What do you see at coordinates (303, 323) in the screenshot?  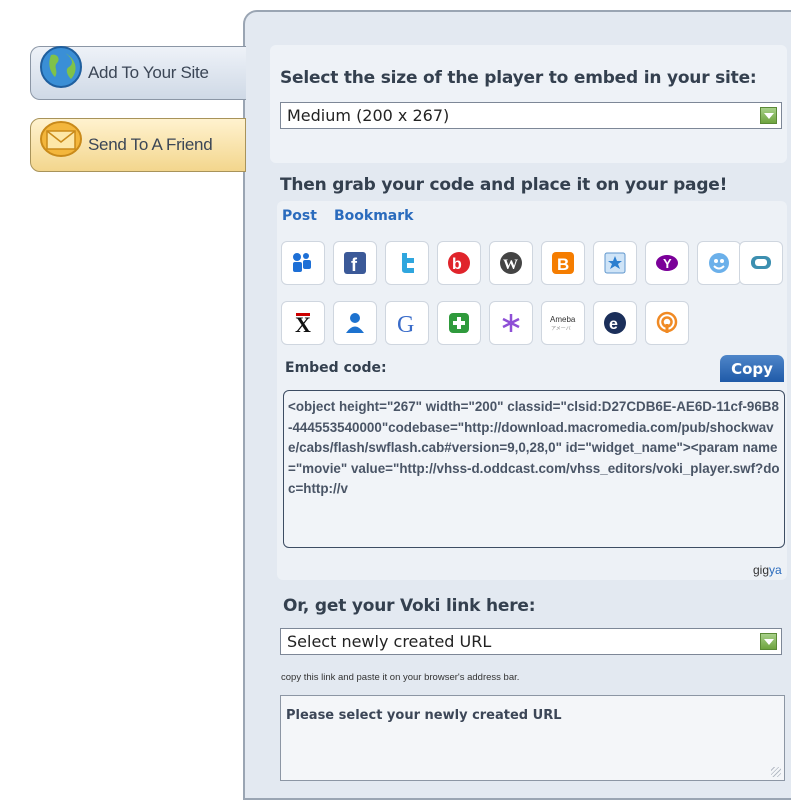 I see `xanga-icon: X` at bounding box center [303, 323].